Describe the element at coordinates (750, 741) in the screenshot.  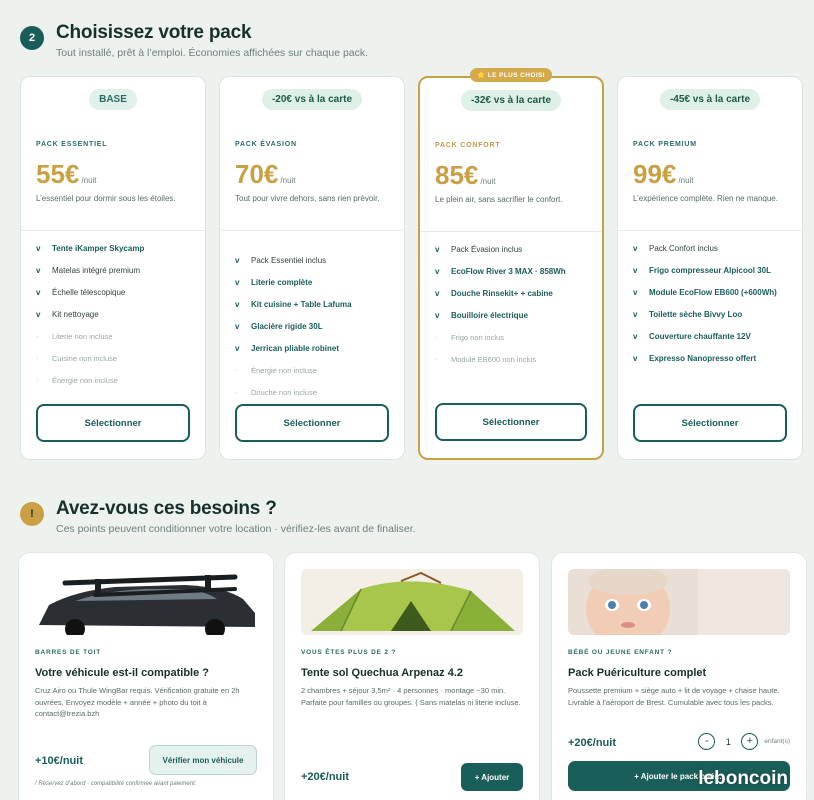
I see `increment-button: +` at that location.